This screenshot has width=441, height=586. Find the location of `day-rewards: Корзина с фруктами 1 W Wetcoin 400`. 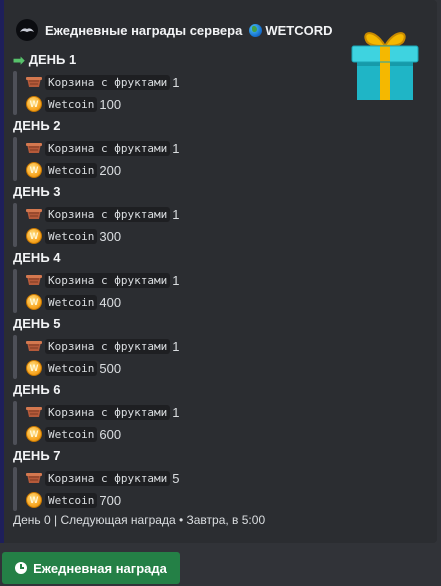

day-rewards: Корзина с фруктами 1 W Wetcoin 400 is located at coordinates (96, 291).